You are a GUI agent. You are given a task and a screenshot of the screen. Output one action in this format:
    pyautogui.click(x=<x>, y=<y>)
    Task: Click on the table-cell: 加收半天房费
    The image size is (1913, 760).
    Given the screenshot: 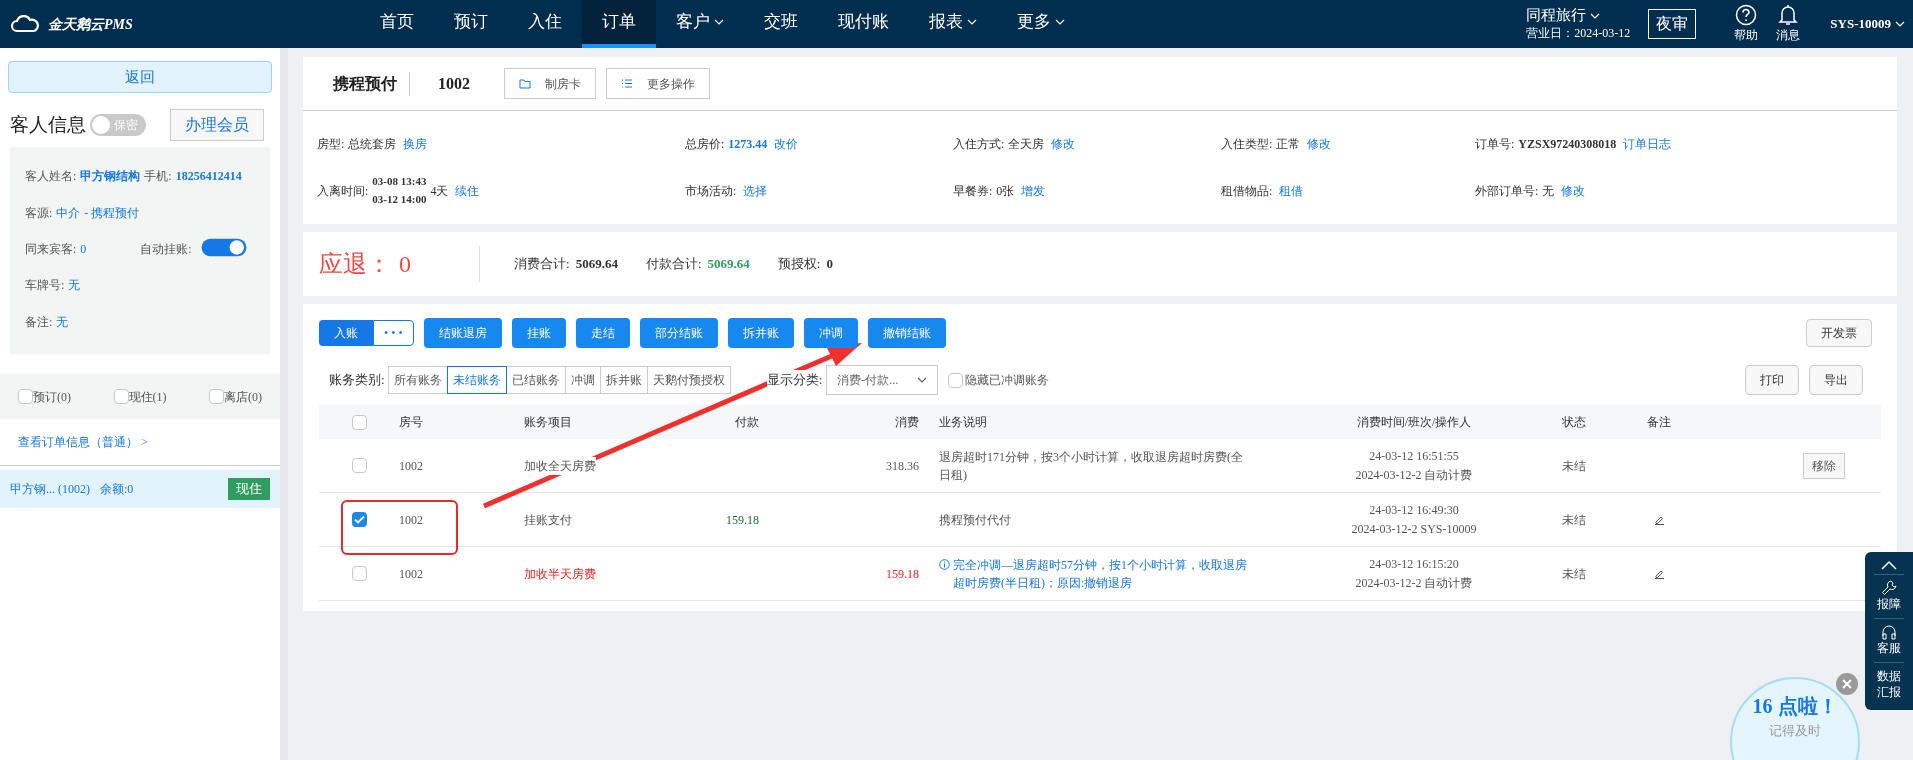 What is the action you would take?
    pyautogui.click(x=560, y=573)
    